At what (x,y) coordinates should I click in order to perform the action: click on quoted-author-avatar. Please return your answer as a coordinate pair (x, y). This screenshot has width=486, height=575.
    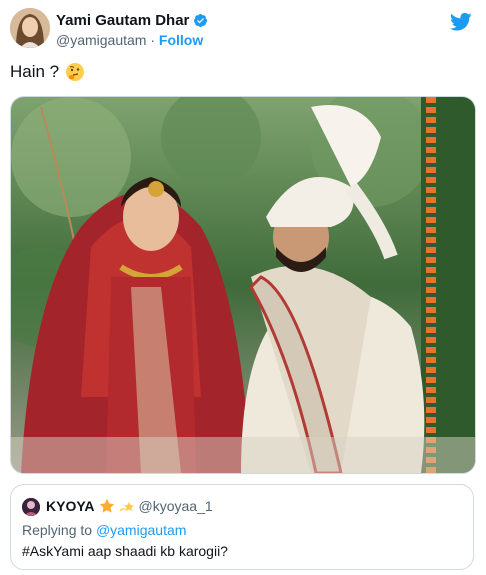
    Looking at the image, I should click on (31, 507).